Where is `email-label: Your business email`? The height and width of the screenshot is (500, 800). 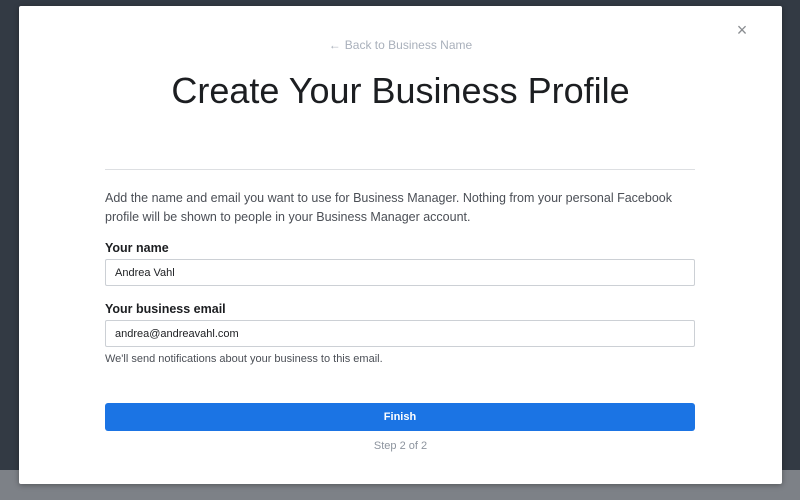
email-label: Your business email is located at coordinates (165, 309).